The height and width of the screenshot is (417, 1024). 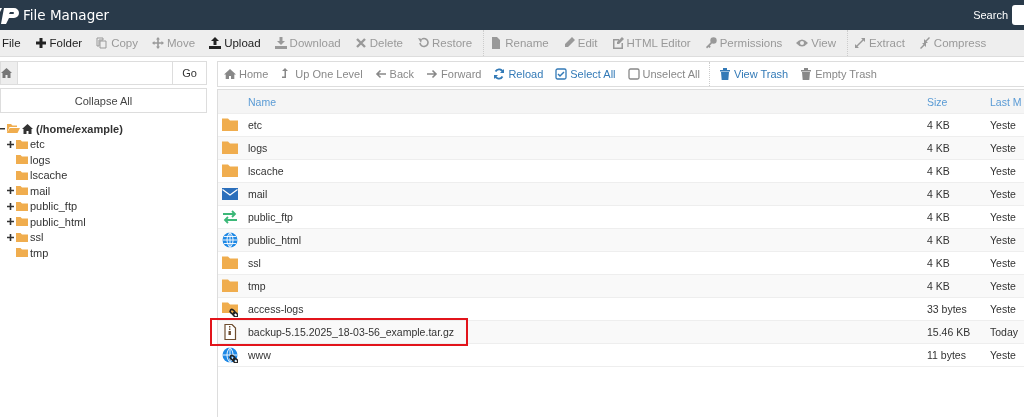 I want to click on plus-icon, so click(x=40, y=43).